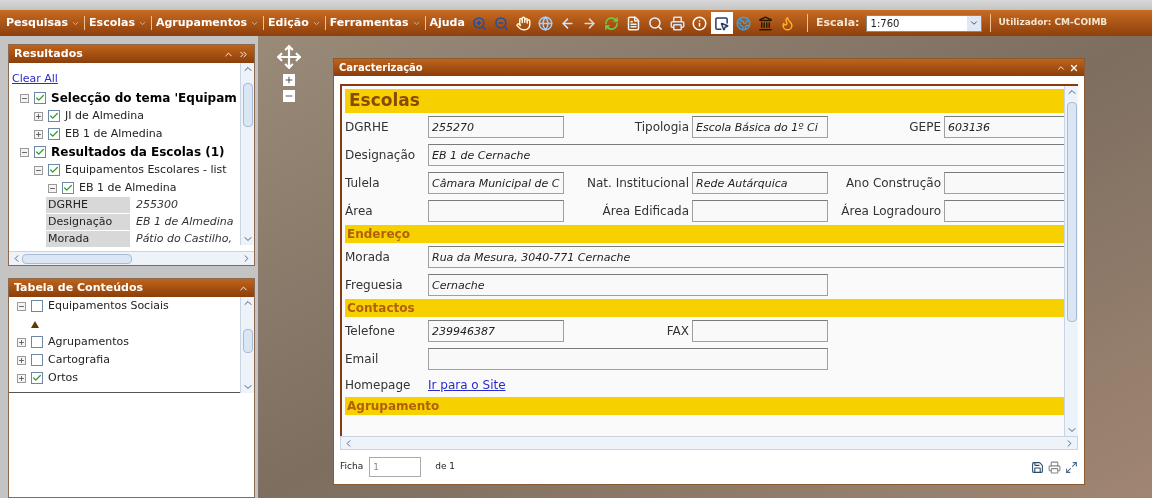 The width and height of the screenshot is (1152, 498). I want to click on field-label: Morada, so click(368, 257).